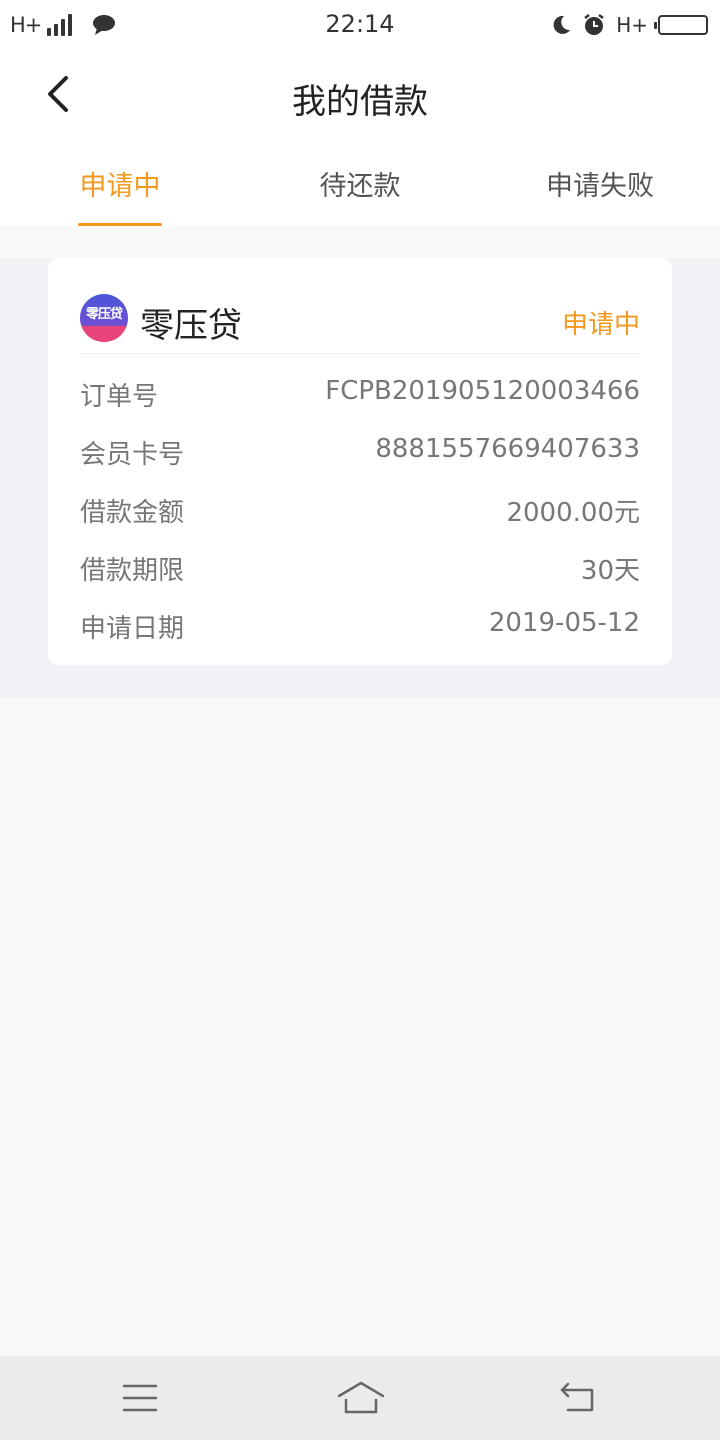  Describe the element at coordinates (610, 571) in the screenshot. I see `loan-term-value: 30天` at that location.